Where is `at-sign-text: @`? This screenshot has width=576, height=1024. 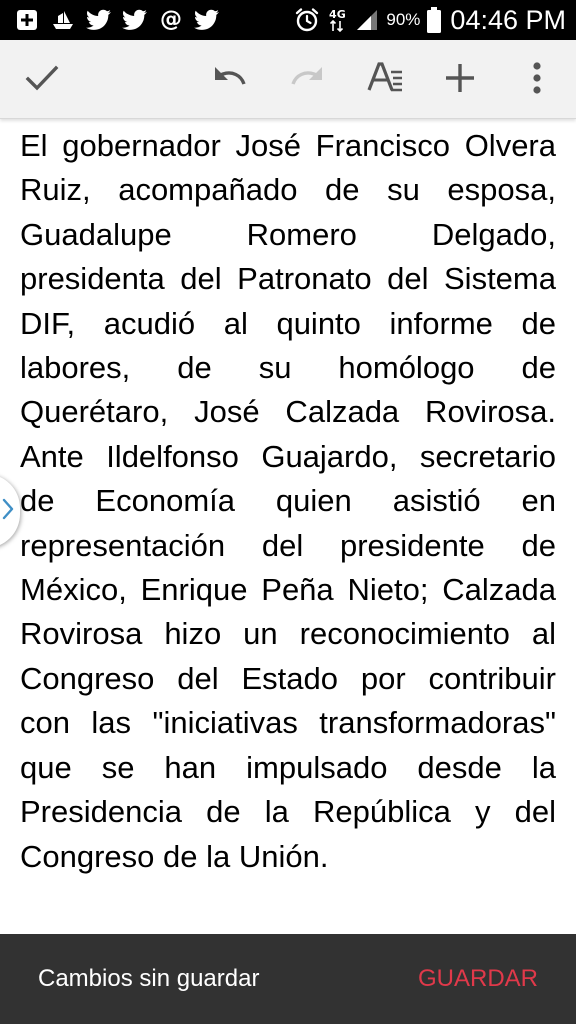
at-sign-text: @ is located at coordinates (171, 19).